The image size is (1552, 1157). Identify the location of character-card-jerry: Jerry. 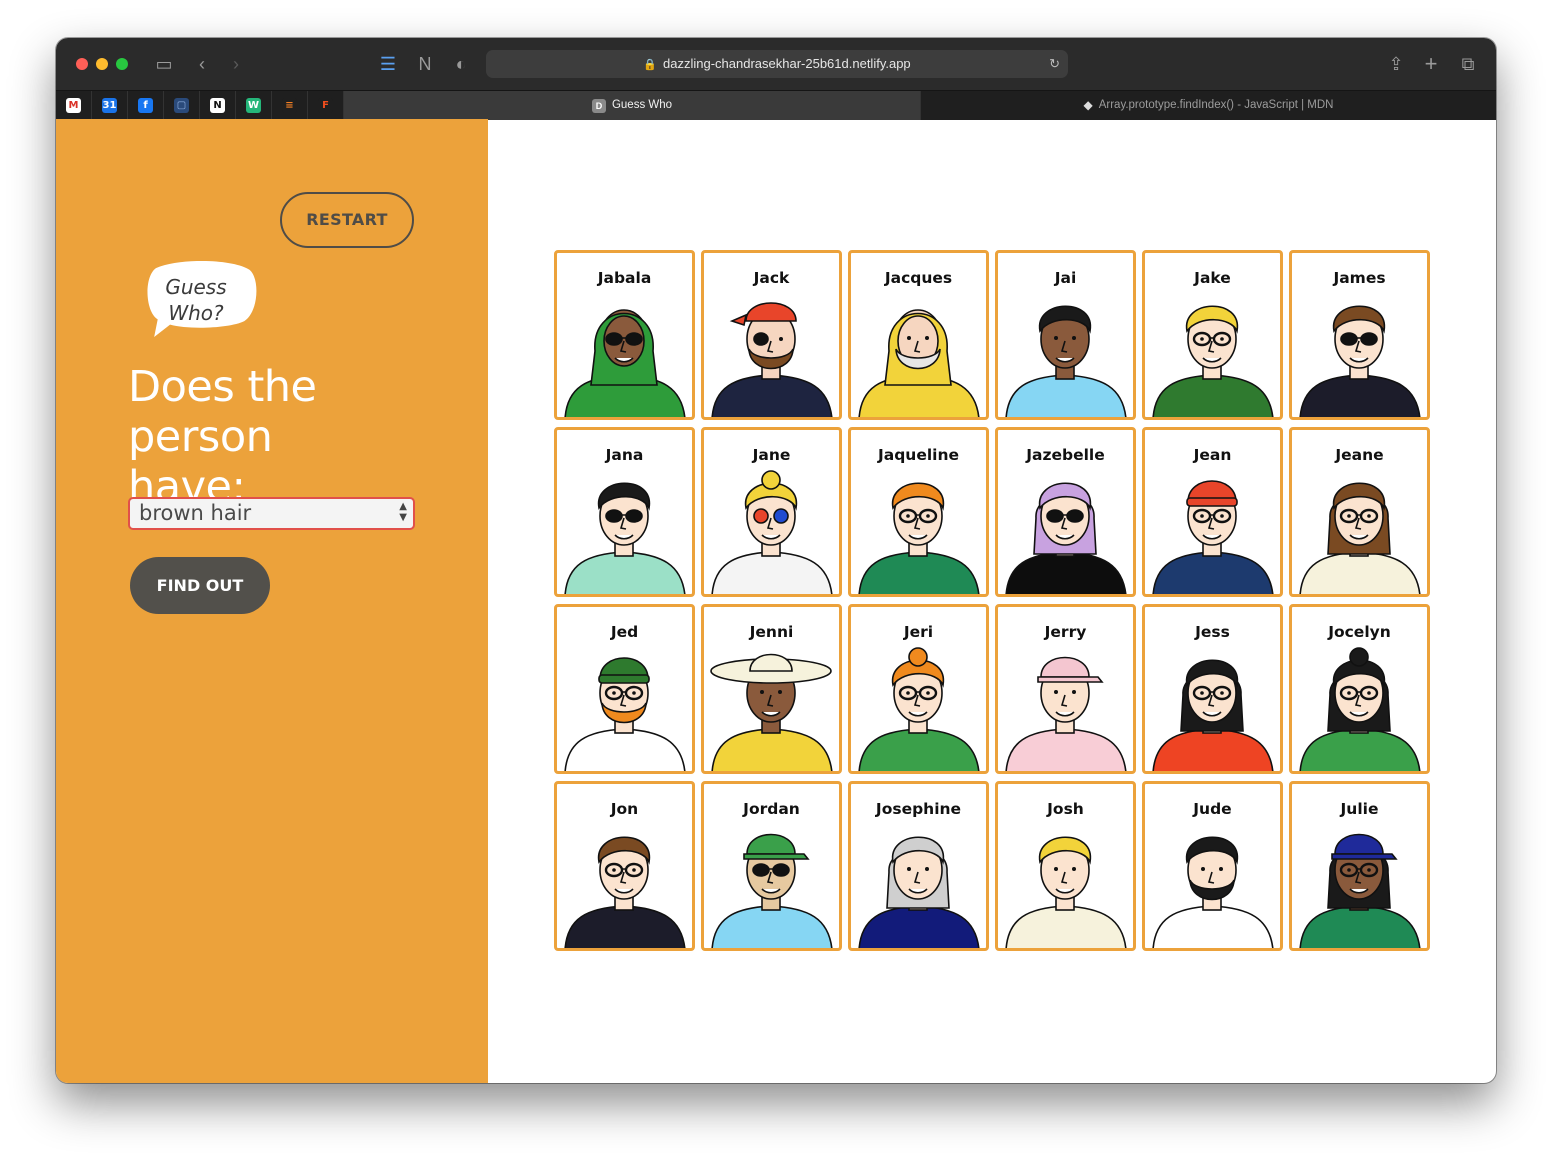
(1065, 689).